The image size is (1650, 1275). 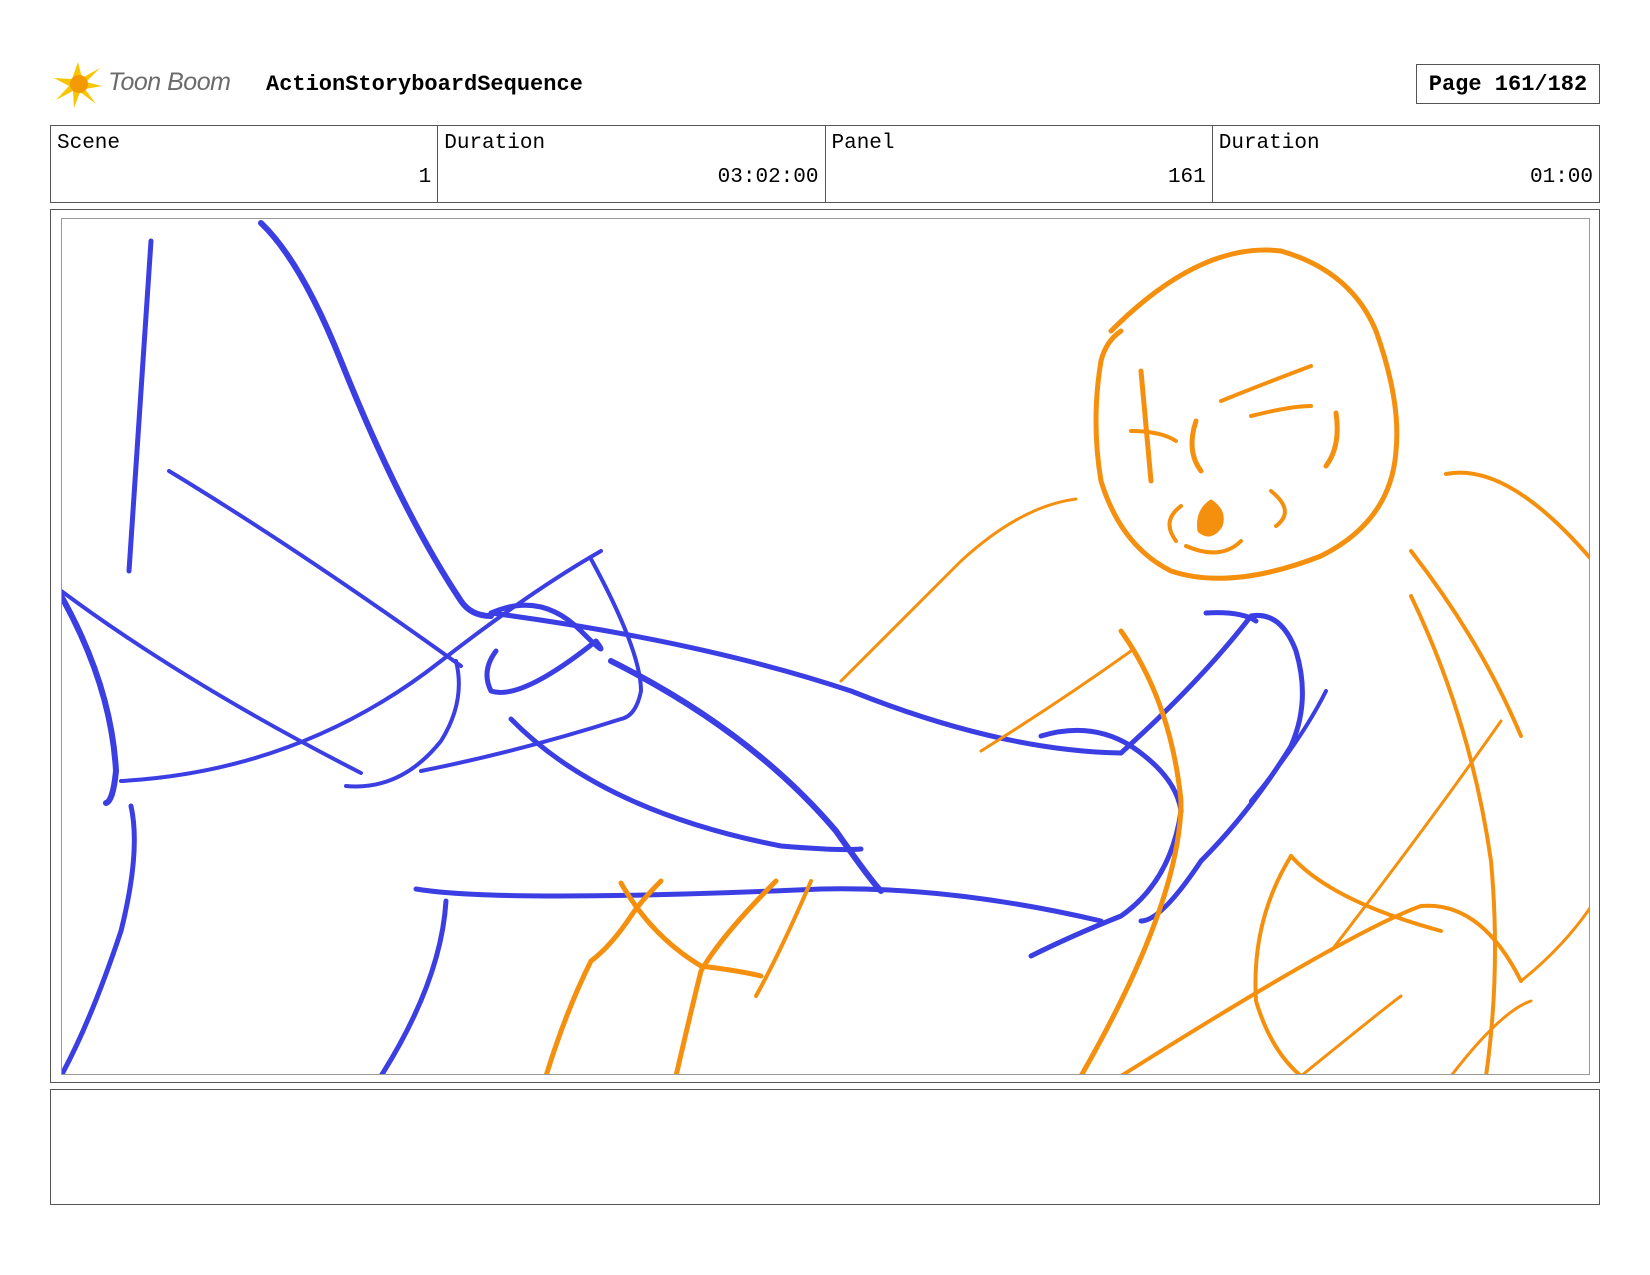 What do you see at coordinates (424, 84) in the screenshot?
I see `project-title: ActionStoryboardSequence` at bounding box center [424, 84].